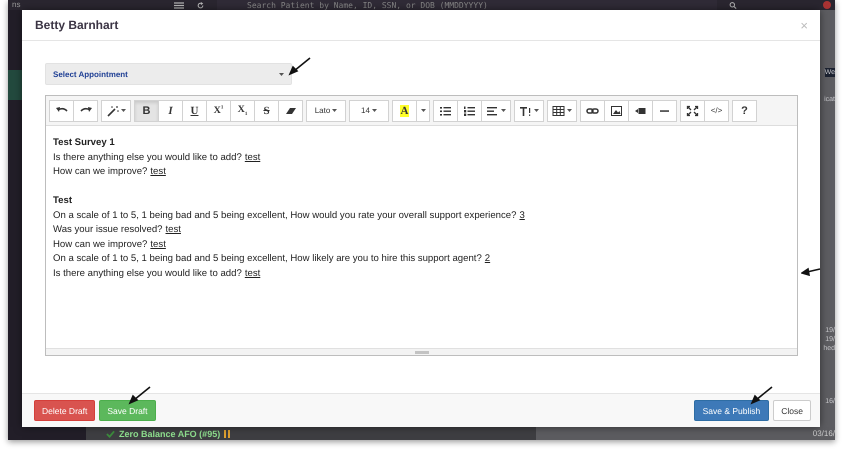 The height and width of the screenshot is (456, 842). I want to click on numbered-list-icon, so click(469, 110).